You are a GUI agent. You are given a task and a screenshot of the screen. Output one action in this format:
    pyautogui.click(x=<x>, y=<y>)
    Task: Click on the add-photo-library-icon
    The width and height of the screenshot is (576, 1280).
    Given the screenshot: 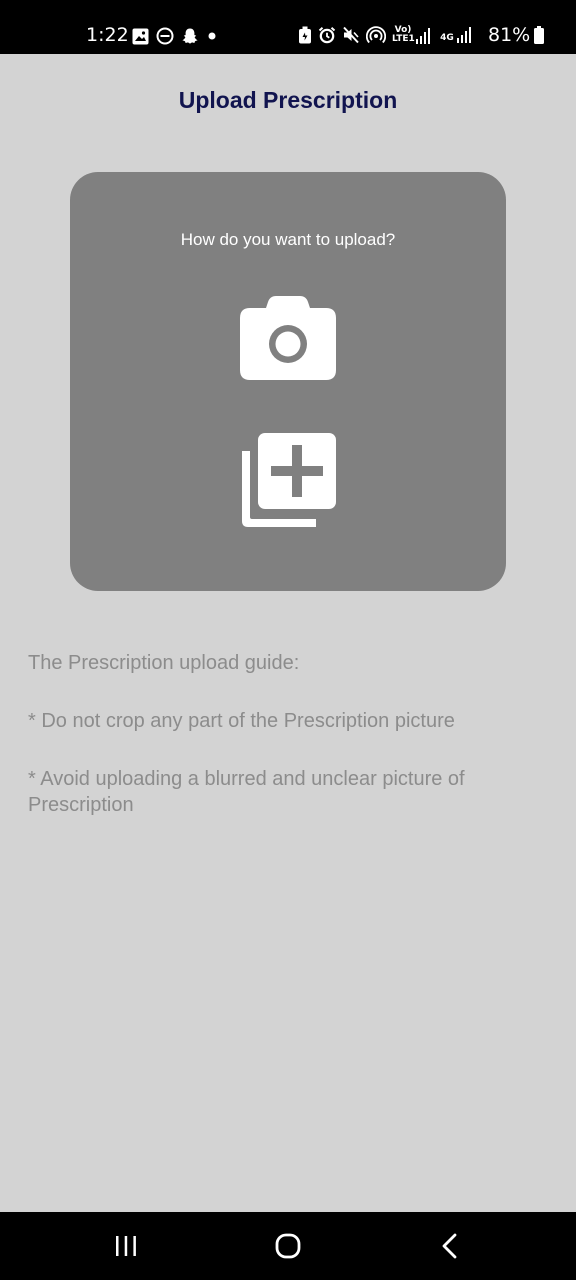 What is the action you would take?
    pyautogui.click(x=289, y=480)
    